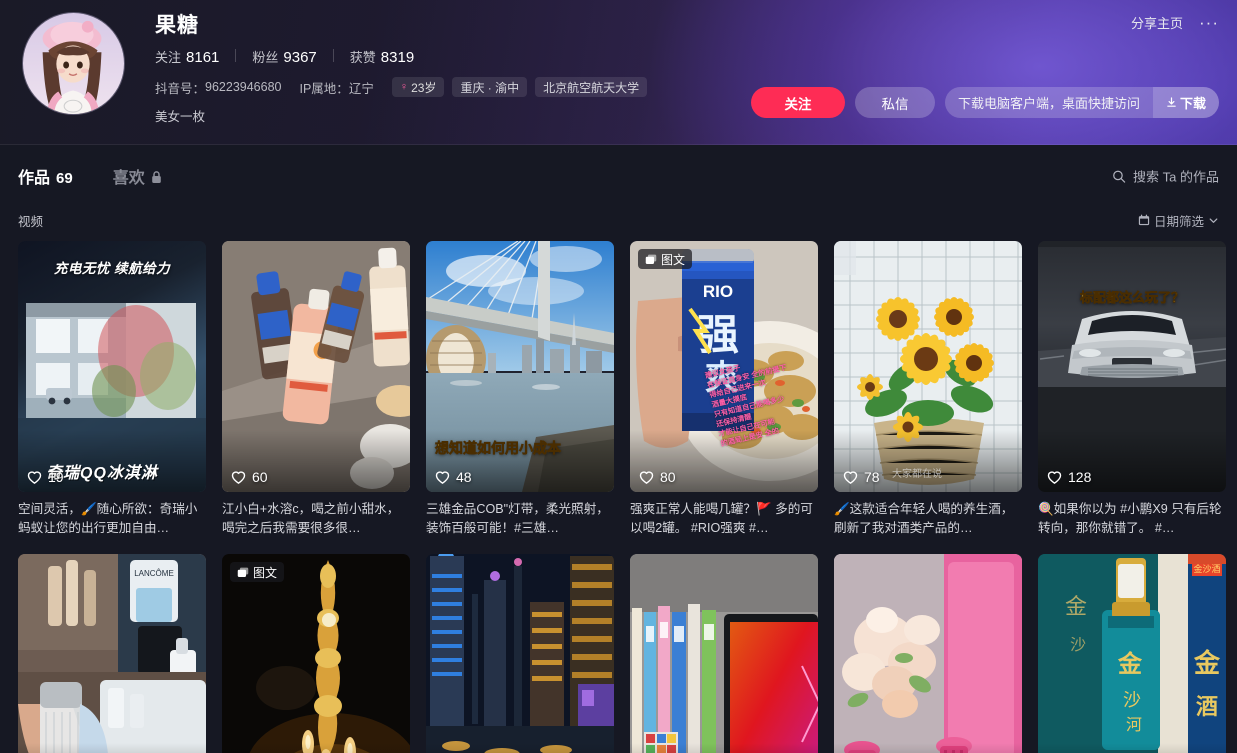 The image size is (1237, 753). What do you see at coordinates (180, 88) in the screenshot?
I see `douyin-id-label: 抖音号：` at bounding box center [180, 88].